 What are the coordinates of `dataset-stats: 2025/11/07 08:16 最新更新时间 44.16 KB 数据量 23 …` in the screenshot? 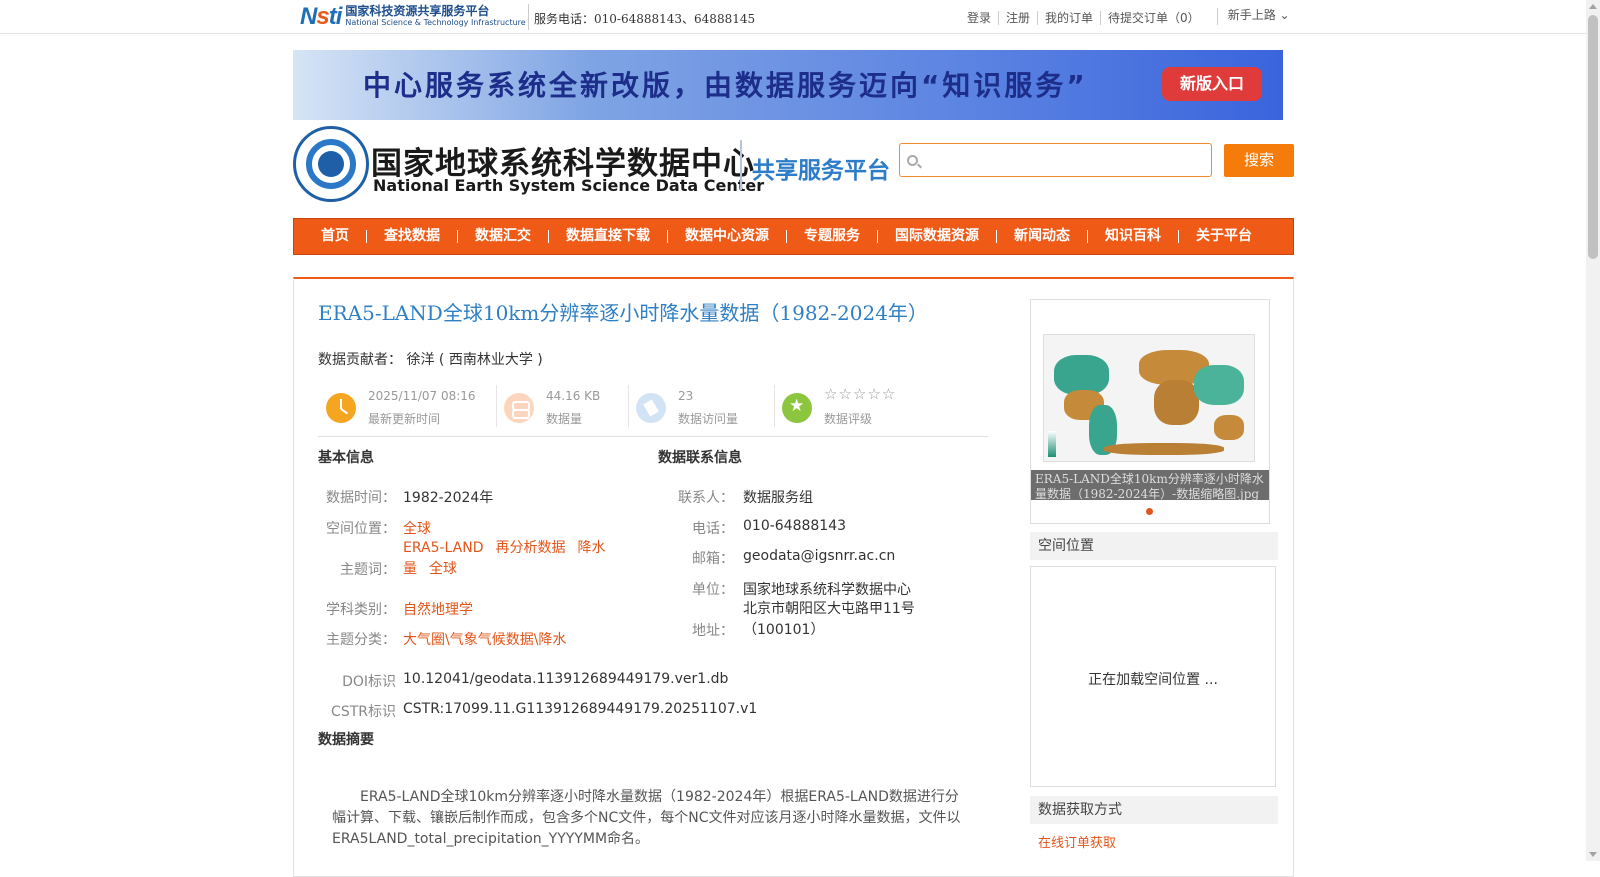 It's located at (653, 408).